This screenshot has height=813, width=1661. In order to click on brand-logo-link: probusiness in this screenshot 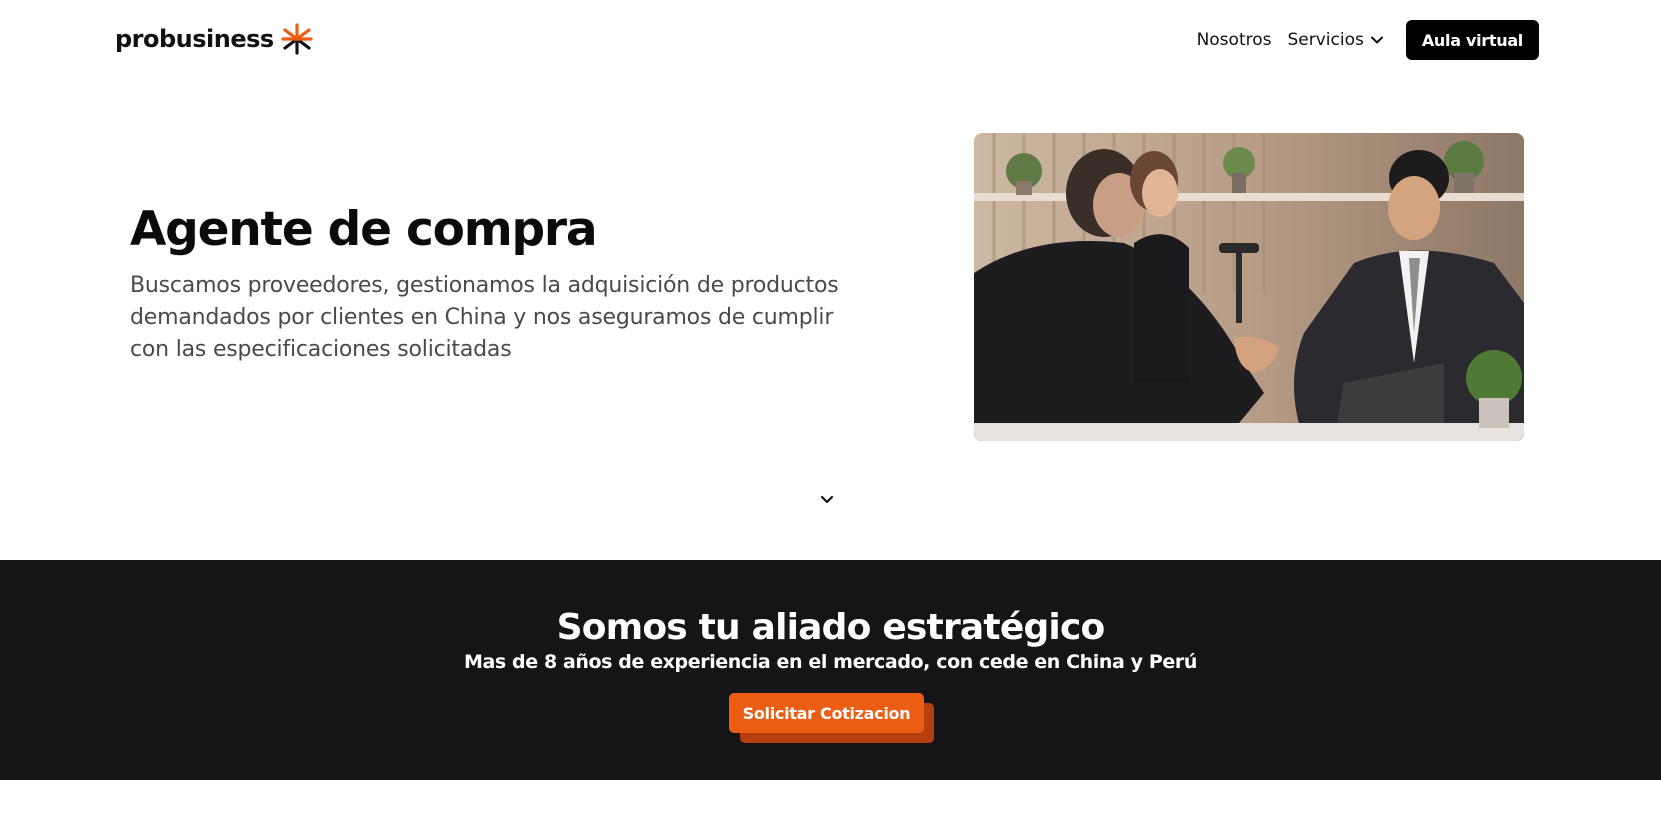, I will do `click(214, 39)`.